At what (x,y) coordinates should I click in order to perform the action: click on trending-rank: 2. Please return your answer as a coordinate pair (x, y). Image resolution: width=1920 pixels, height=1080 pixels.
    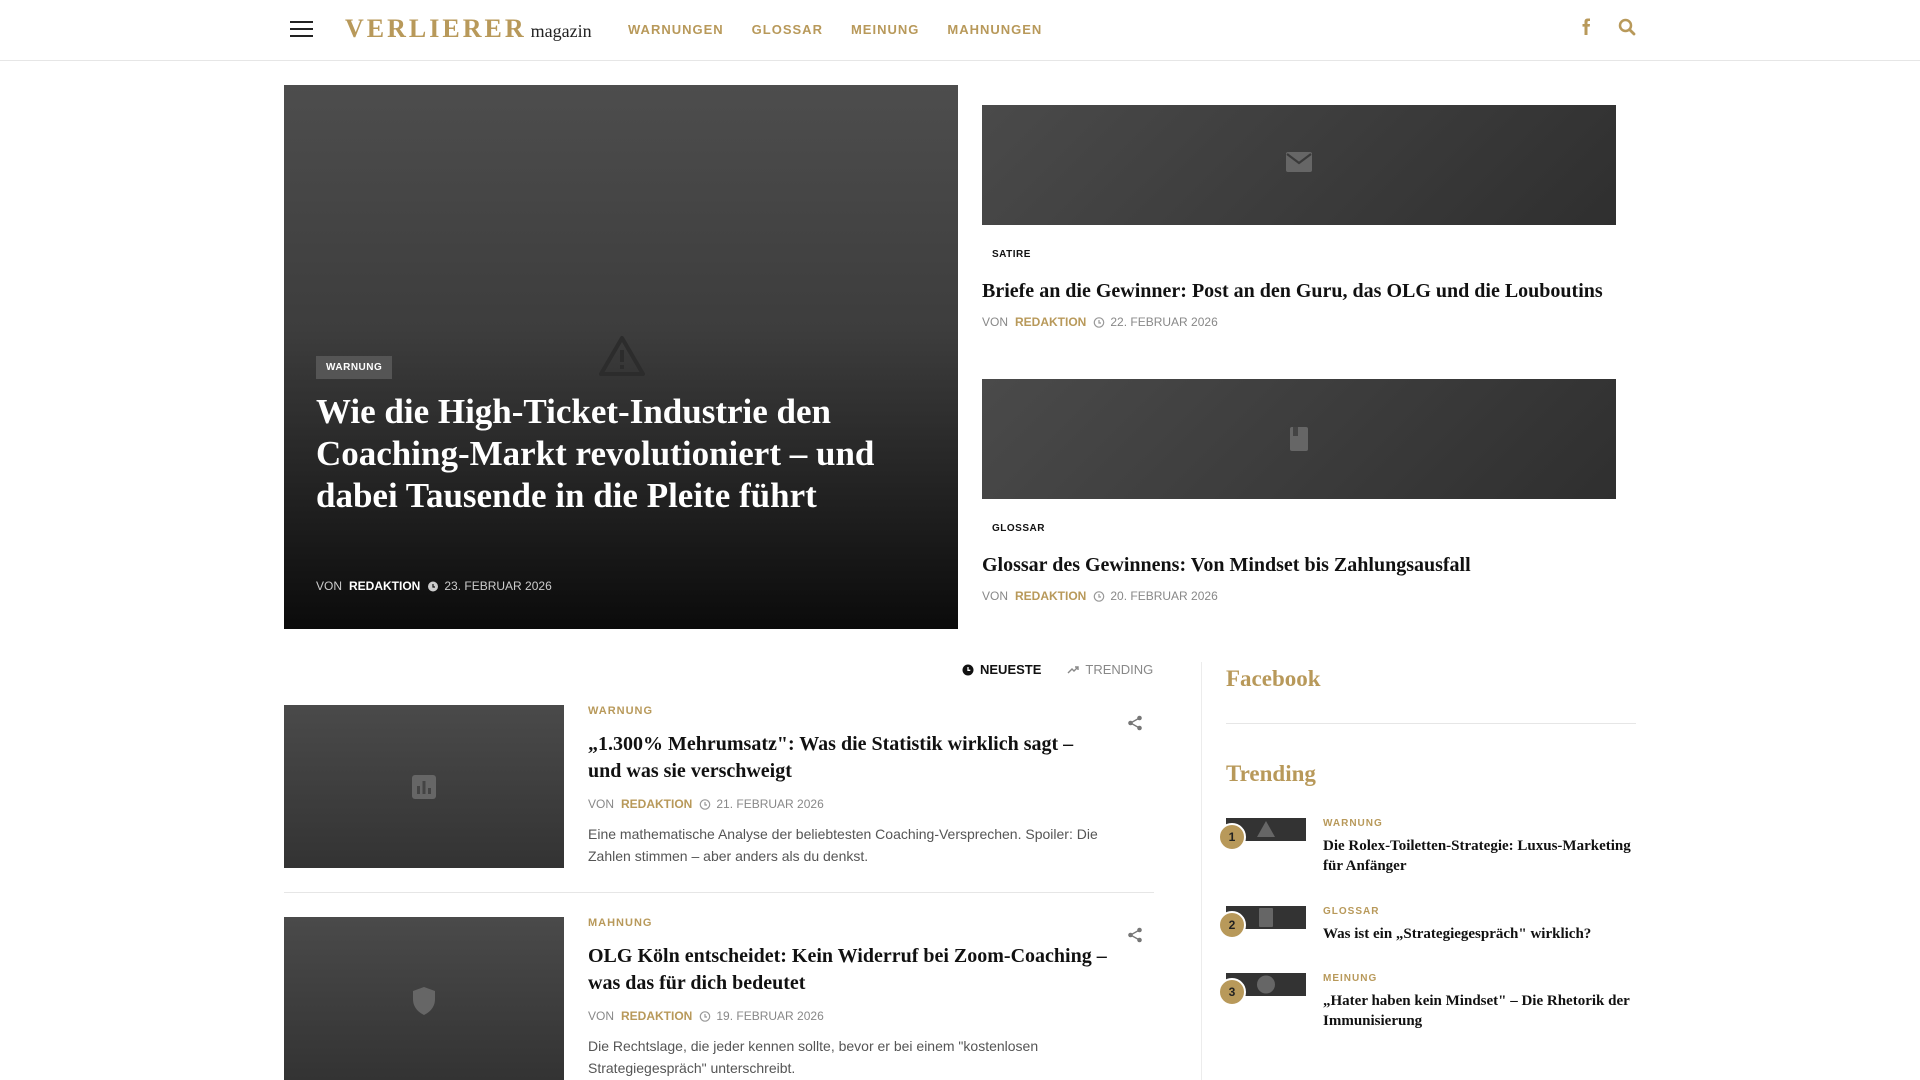
    Looking at the image, I should click on (1232, 925).